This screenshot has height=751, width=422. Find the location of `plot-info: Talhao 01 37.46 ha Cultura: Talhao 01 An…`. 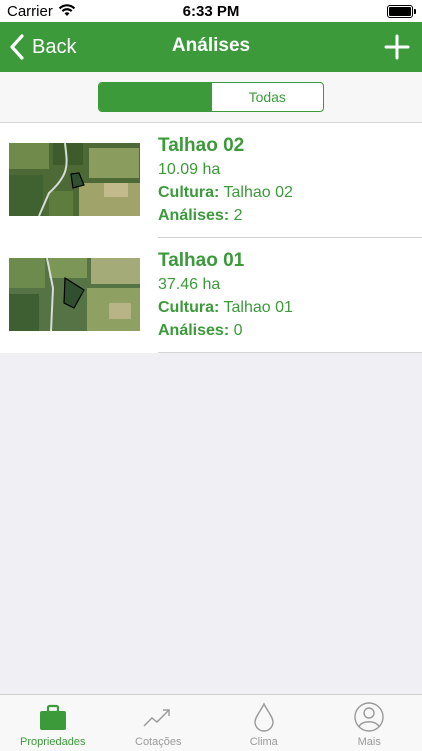

plot-info: Talhao 01 37.46 ha Cultura: Talhao 01 An… is located at coordinates (225, 295).